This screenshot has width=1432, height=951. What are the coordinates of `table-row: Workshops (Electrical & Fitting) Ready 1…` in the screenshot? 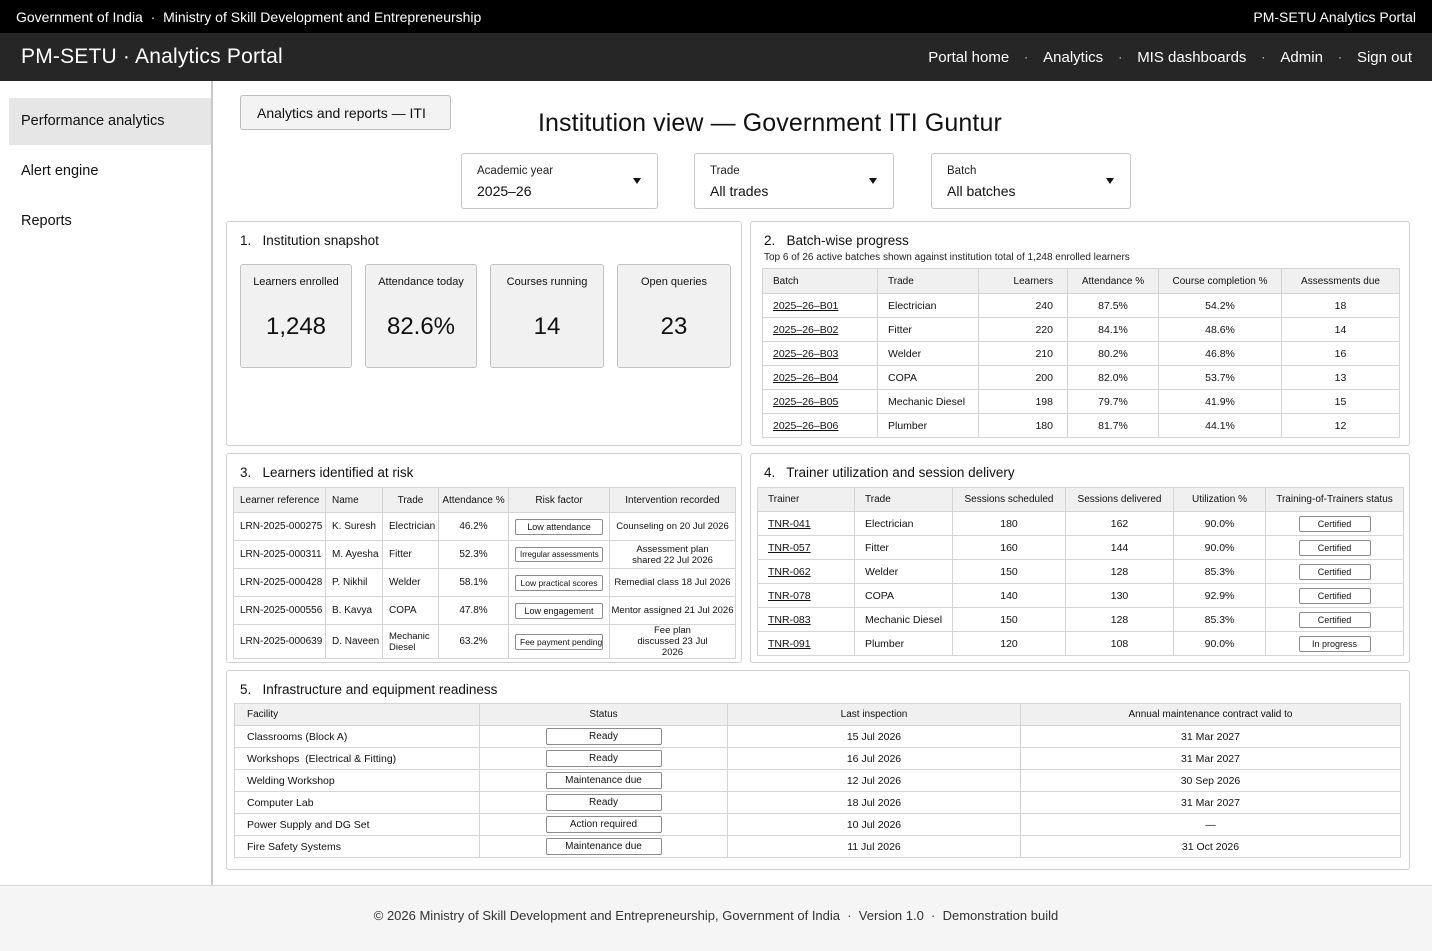 It's located at (817, 758).